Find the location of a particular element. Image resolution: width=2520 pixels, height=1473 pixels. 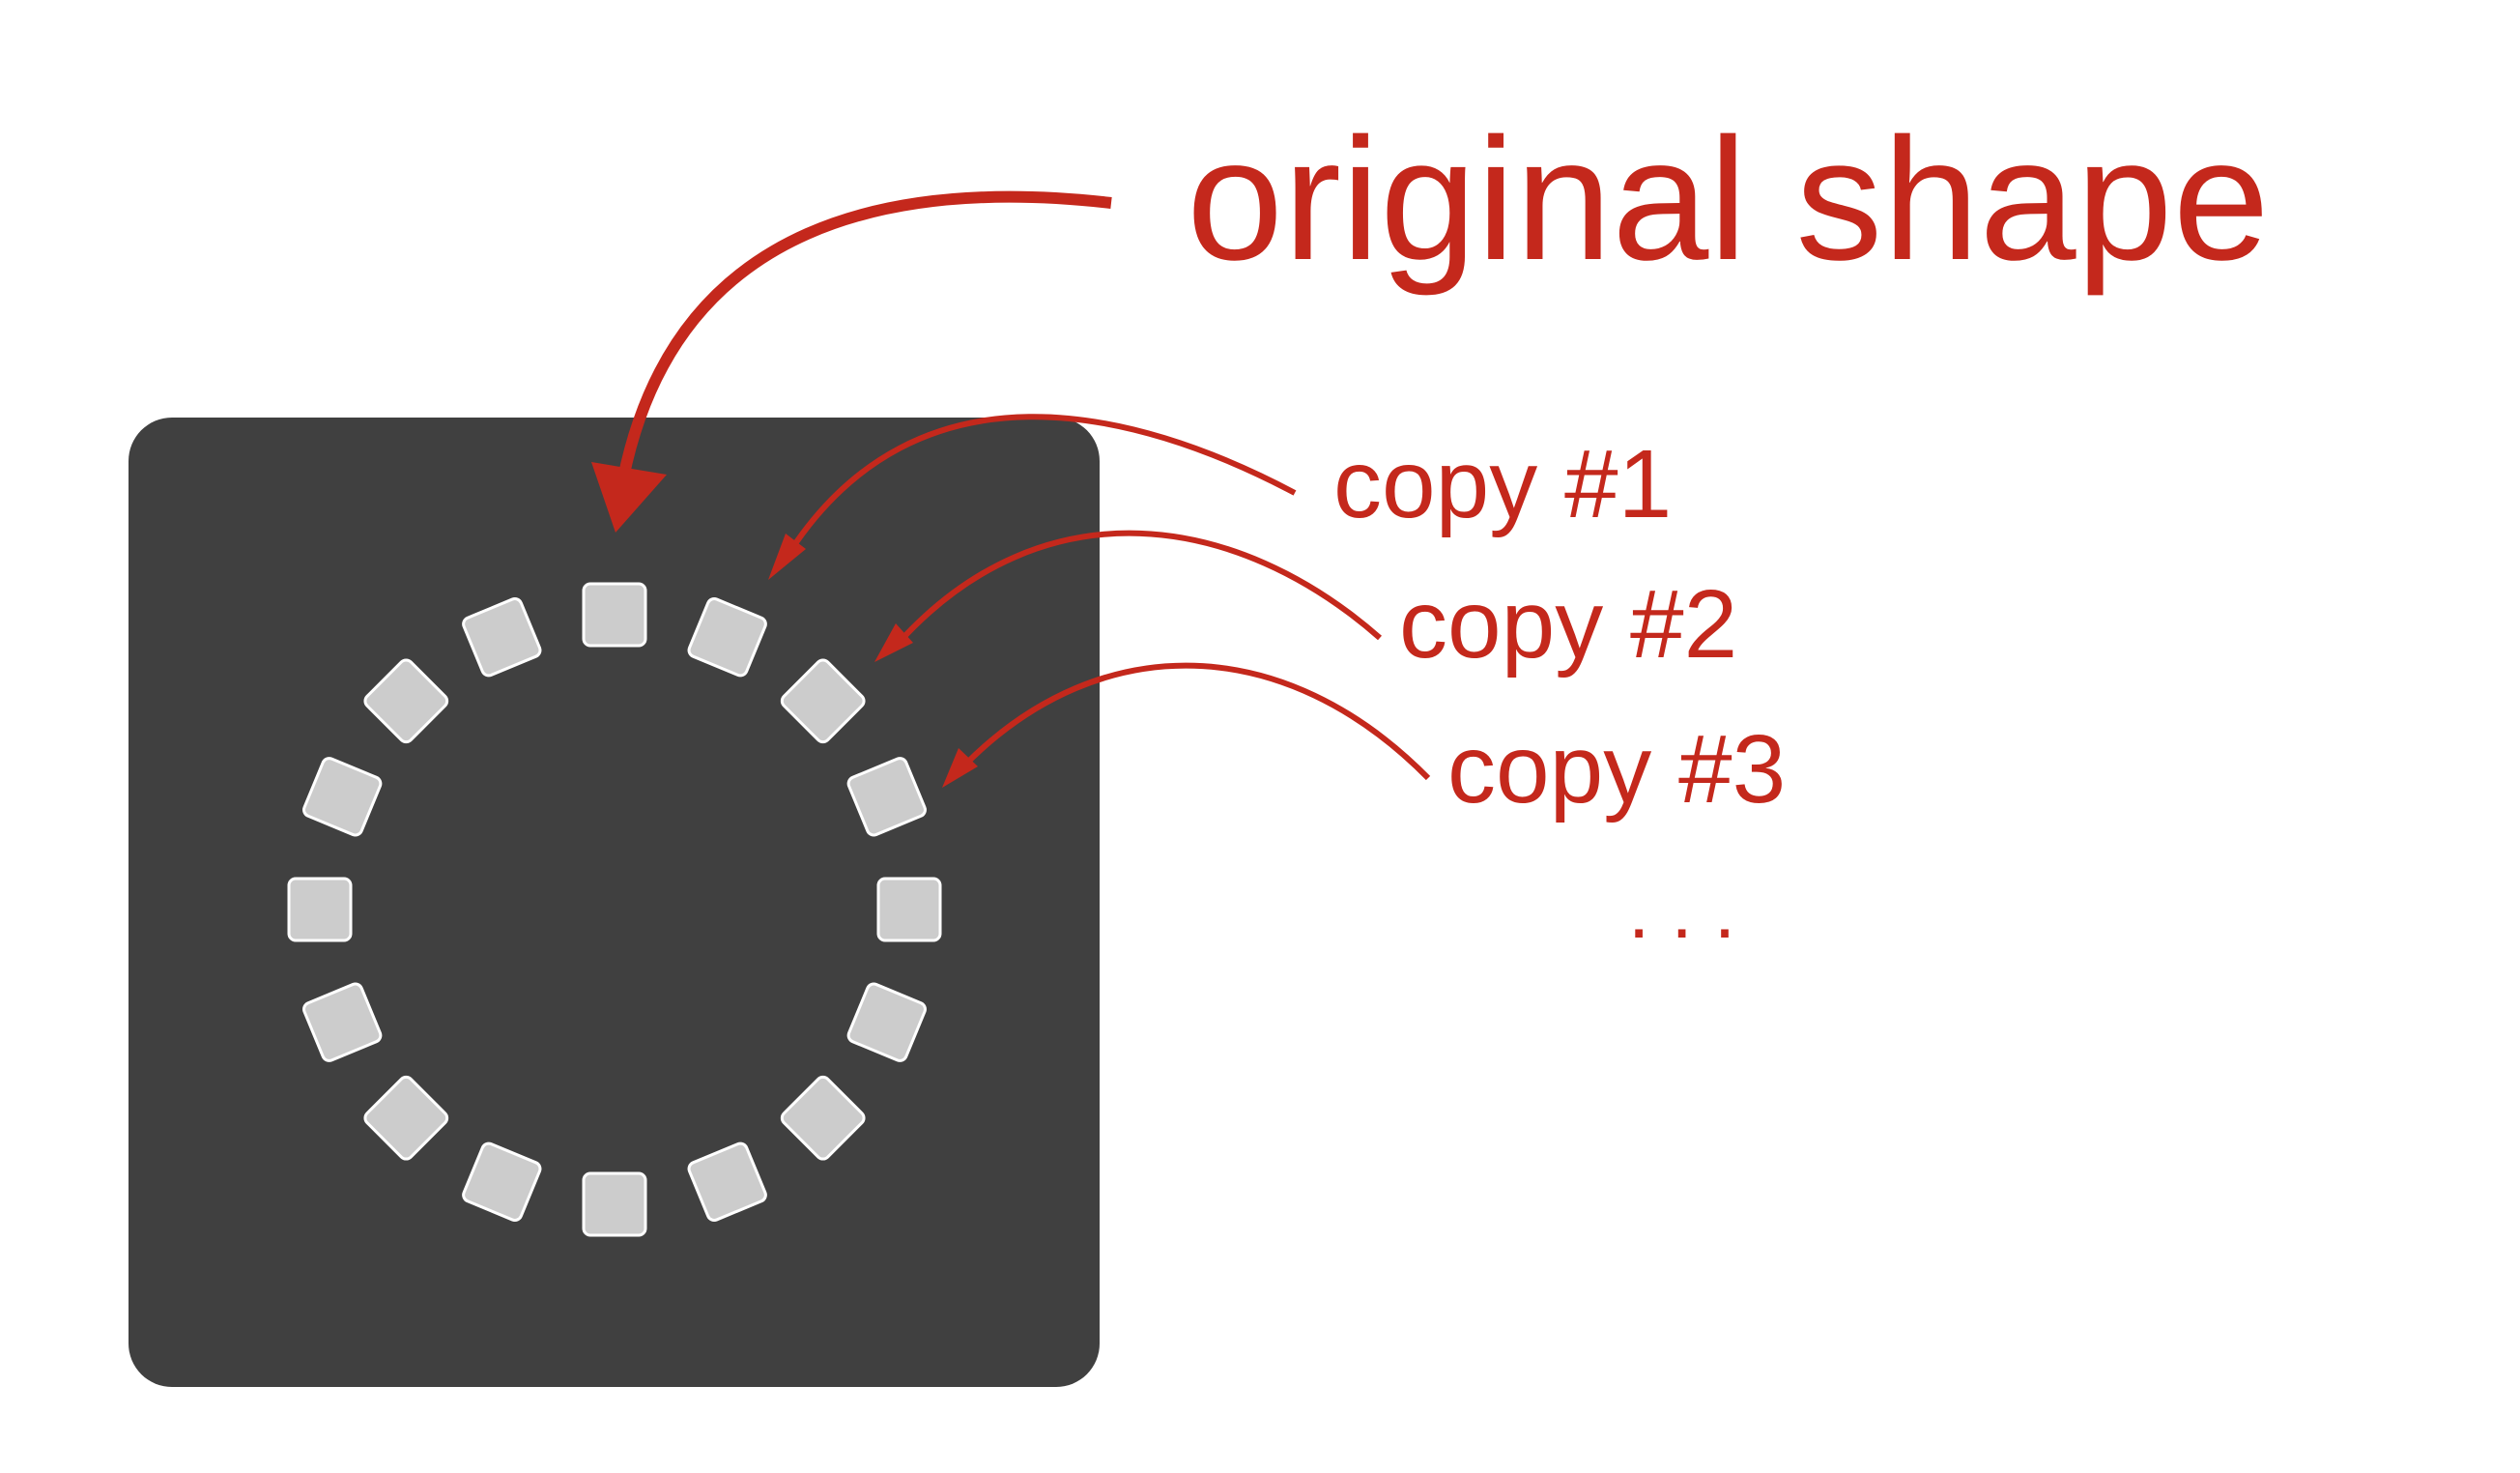

original-square is located at coordinates (614, 615).